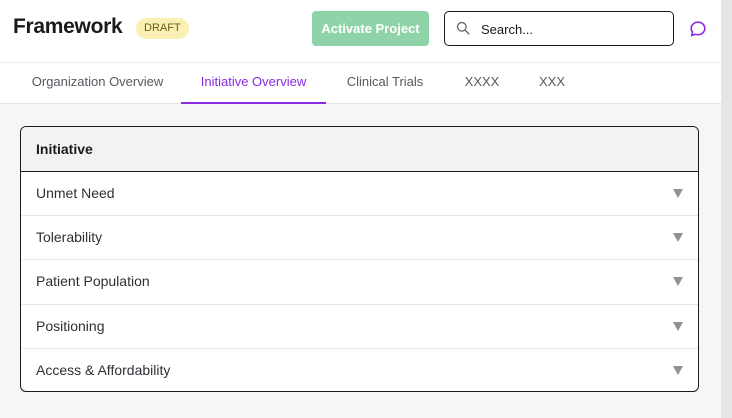 This screenshot has height=418, width=732. Describe the element at coordinates (571, 29) in the screenshot. I see `search-input` at that location.